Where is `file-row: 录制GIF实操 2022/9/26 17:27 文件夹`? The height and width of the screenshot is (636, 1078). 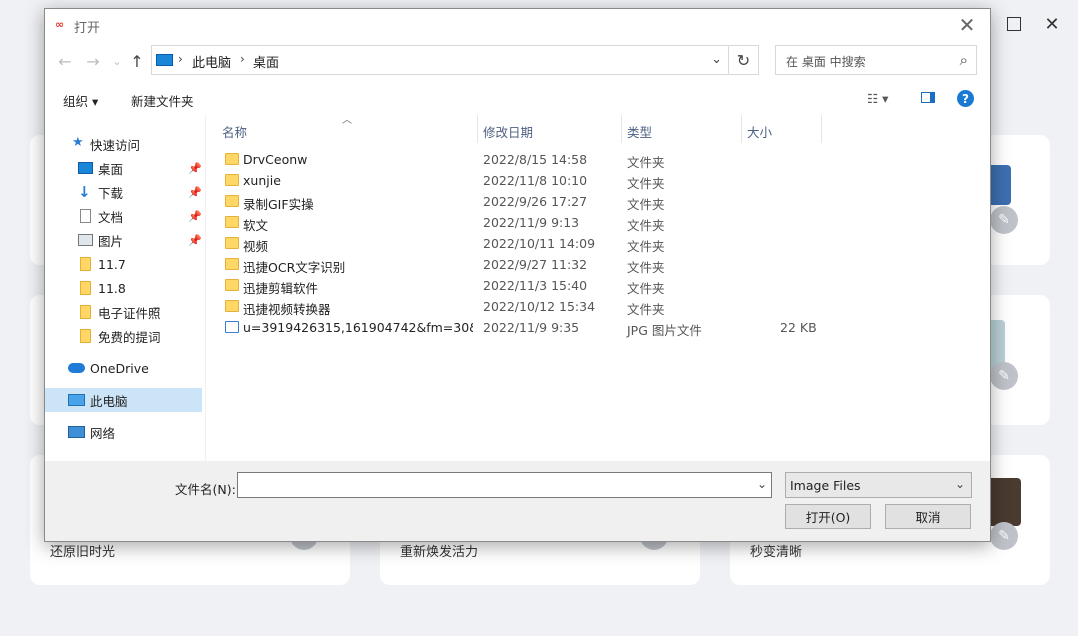
file-row: 录制GIF实操 2022/9/26 17:27 文件夹 is located at coordinates (598, 201).